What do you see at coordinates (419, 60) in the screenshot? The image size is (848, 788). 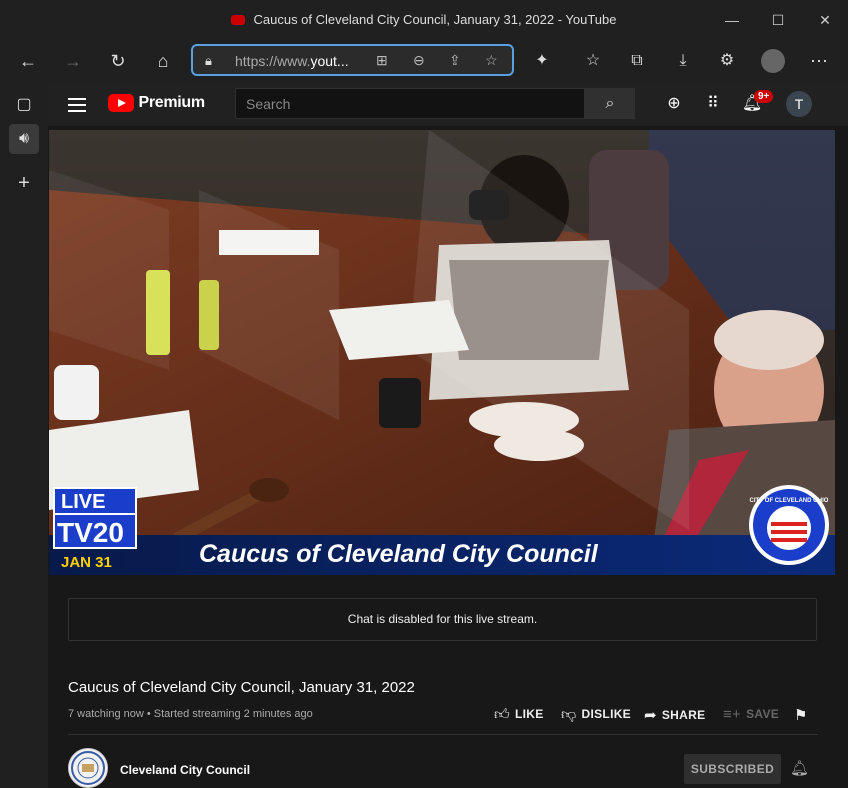 I see `zoom-icon: ⊖` at bounding box center [419, 60].